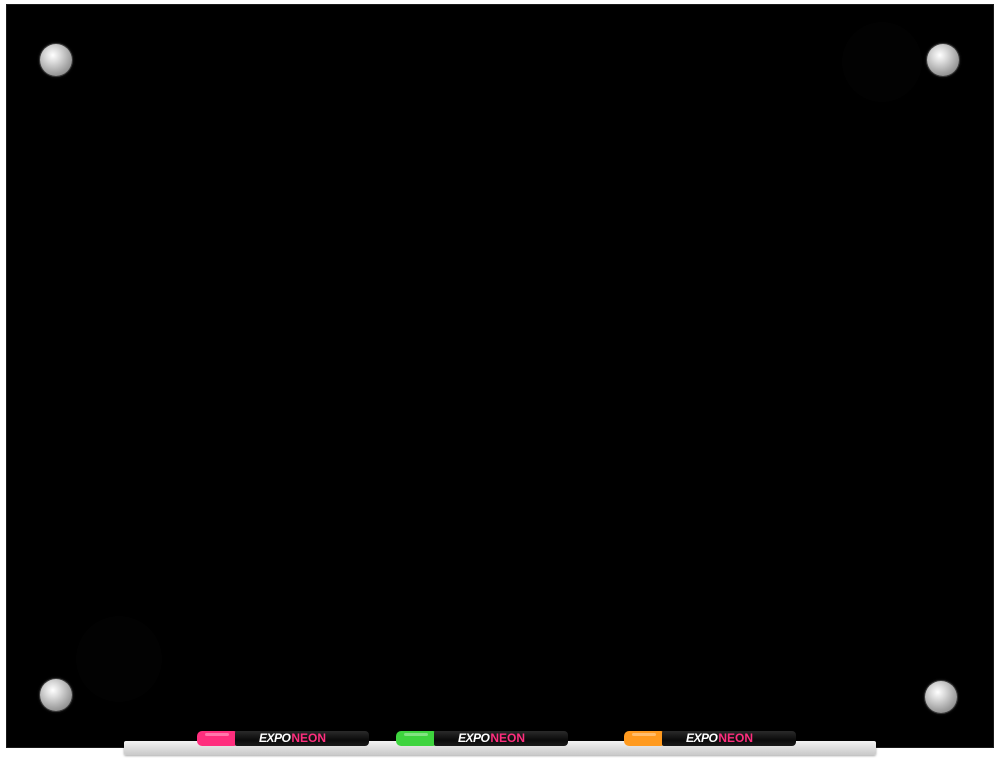 The height and width of the screenshot is (758, 1000). I want to click on marker-green: EXPONEON, so click(482, 738).